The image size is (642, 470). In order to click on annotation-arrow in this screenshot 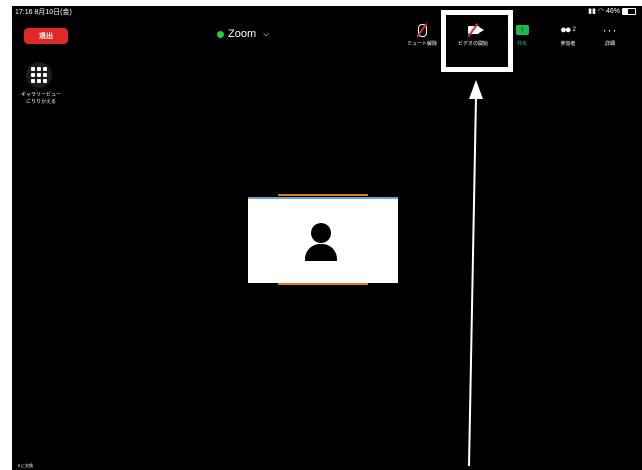, I will do `click(475, 273)`.